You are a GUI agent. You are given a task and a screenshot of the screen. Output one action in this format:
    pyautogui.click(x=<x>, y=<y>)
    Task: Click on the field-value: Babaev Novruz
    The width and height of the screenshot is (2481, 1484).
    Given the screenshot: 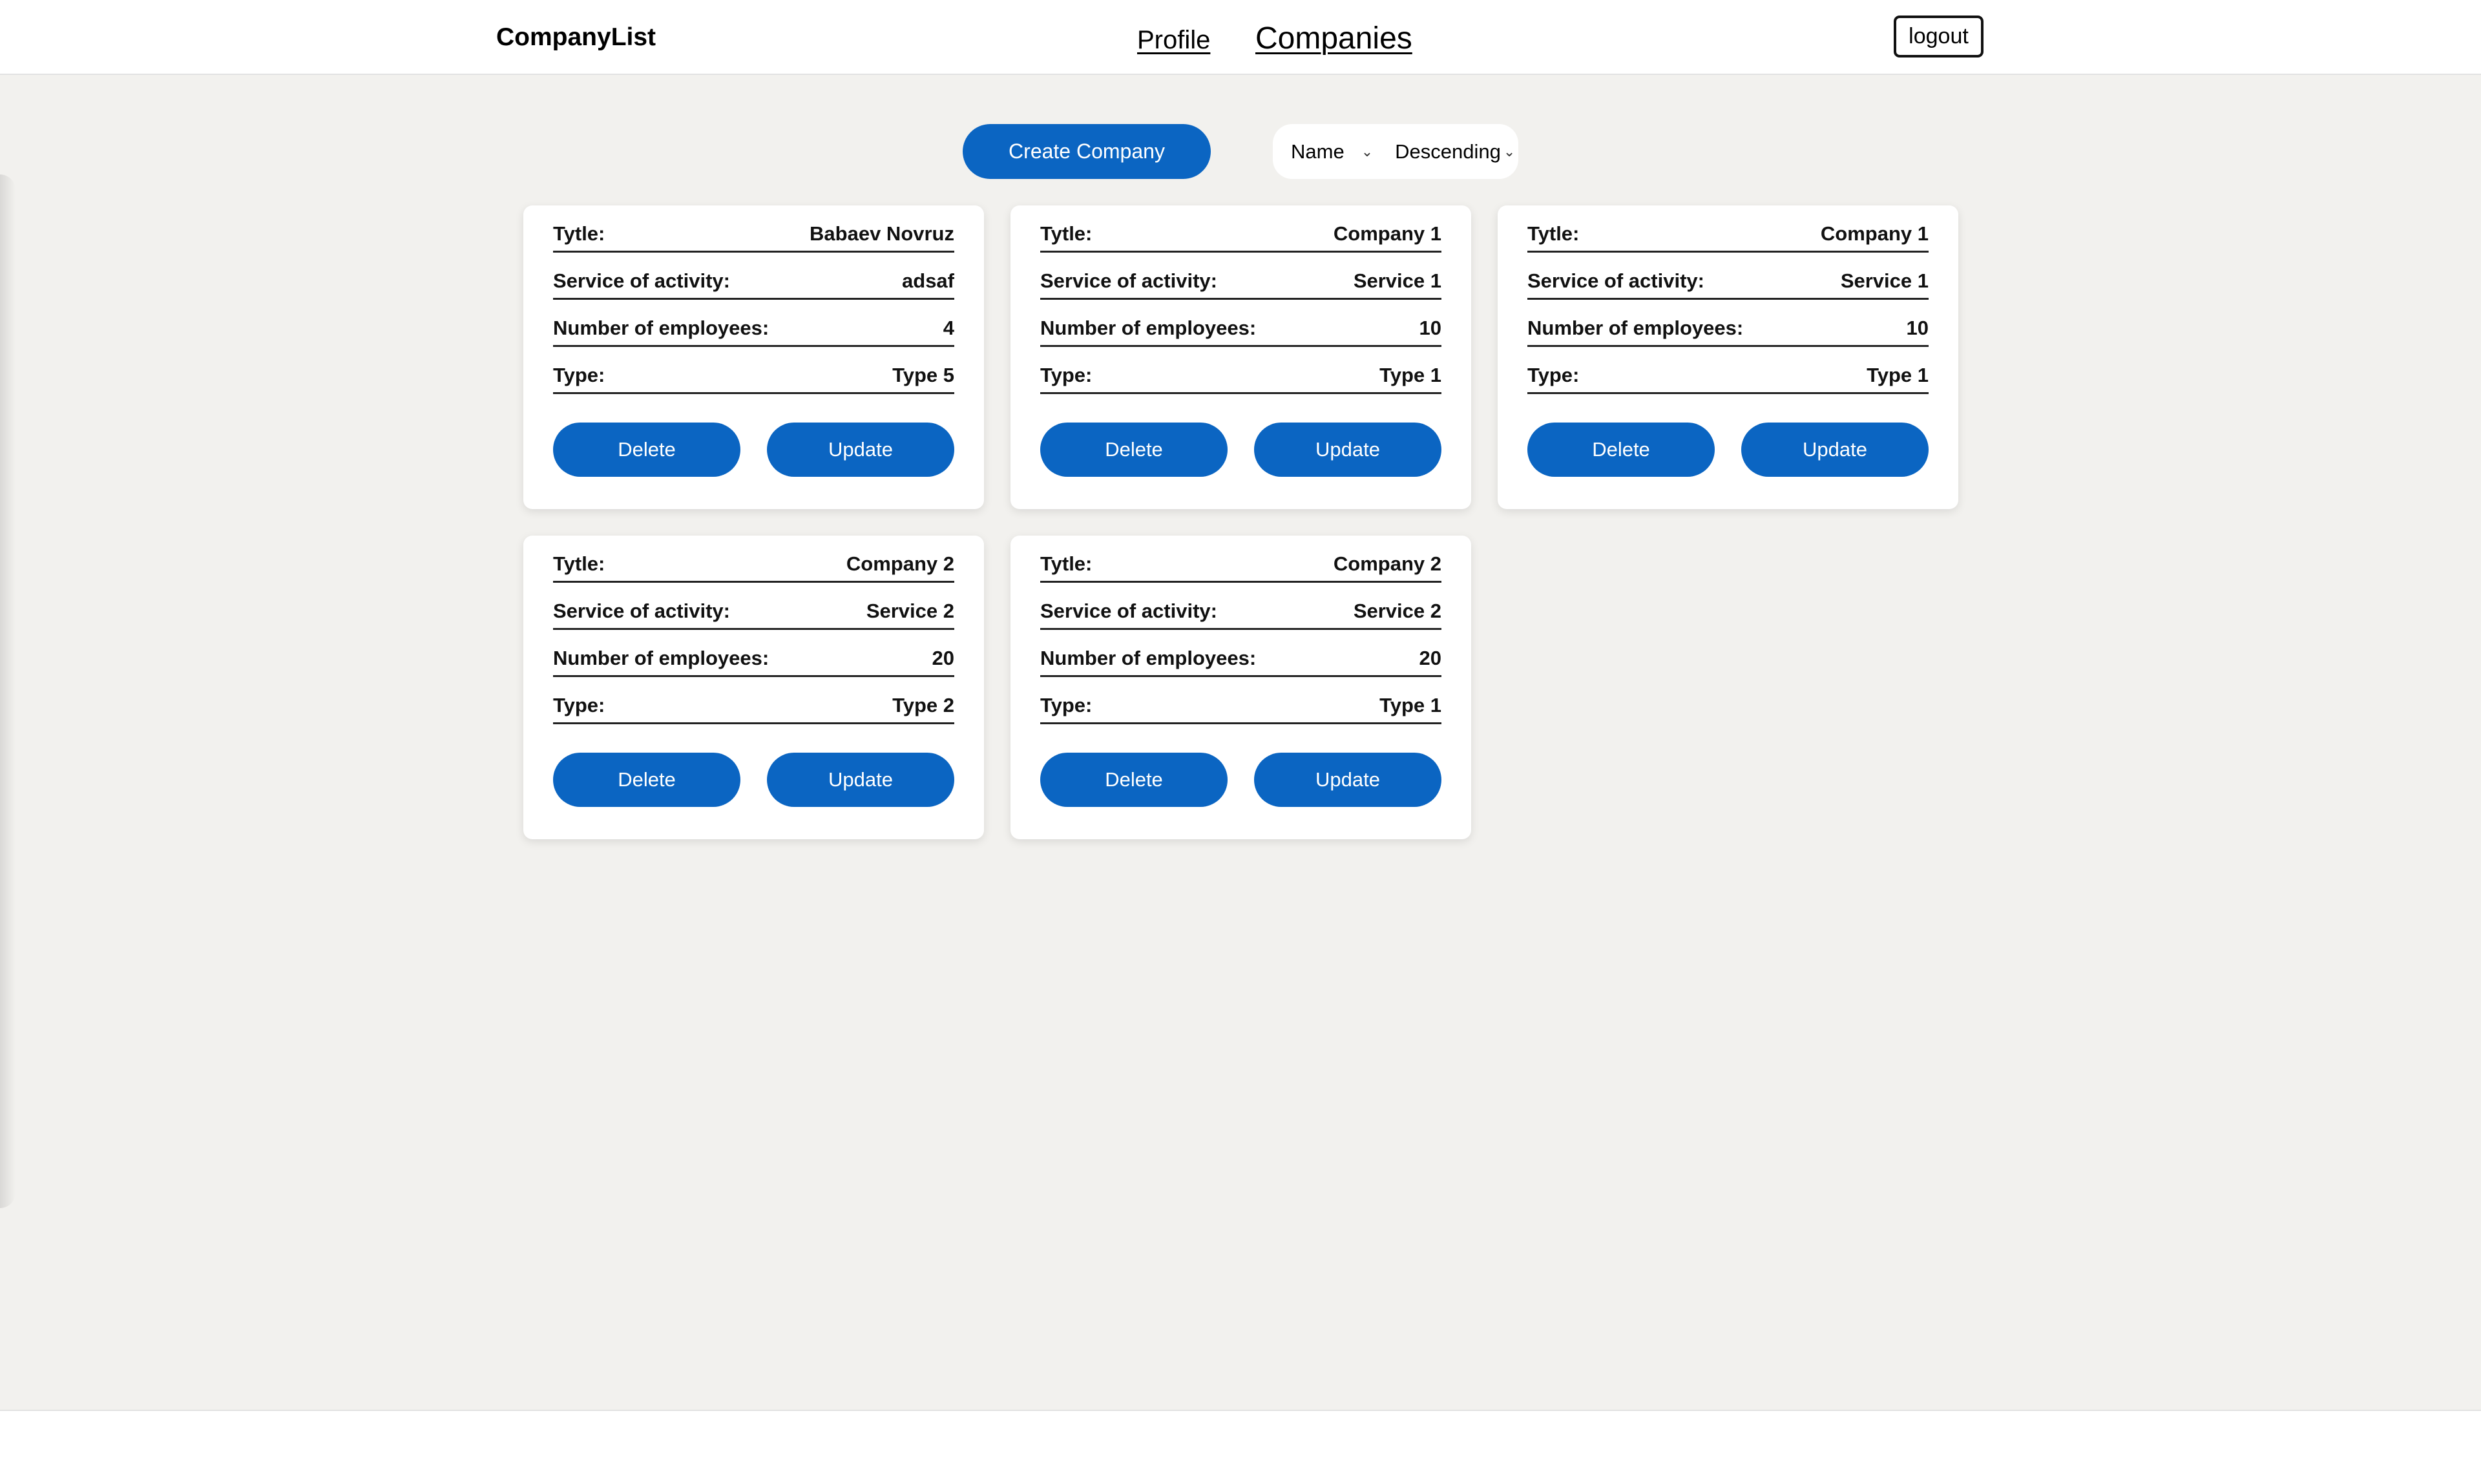 What is the action you would take?
    pyautogui.click(x=882, y=233)
    